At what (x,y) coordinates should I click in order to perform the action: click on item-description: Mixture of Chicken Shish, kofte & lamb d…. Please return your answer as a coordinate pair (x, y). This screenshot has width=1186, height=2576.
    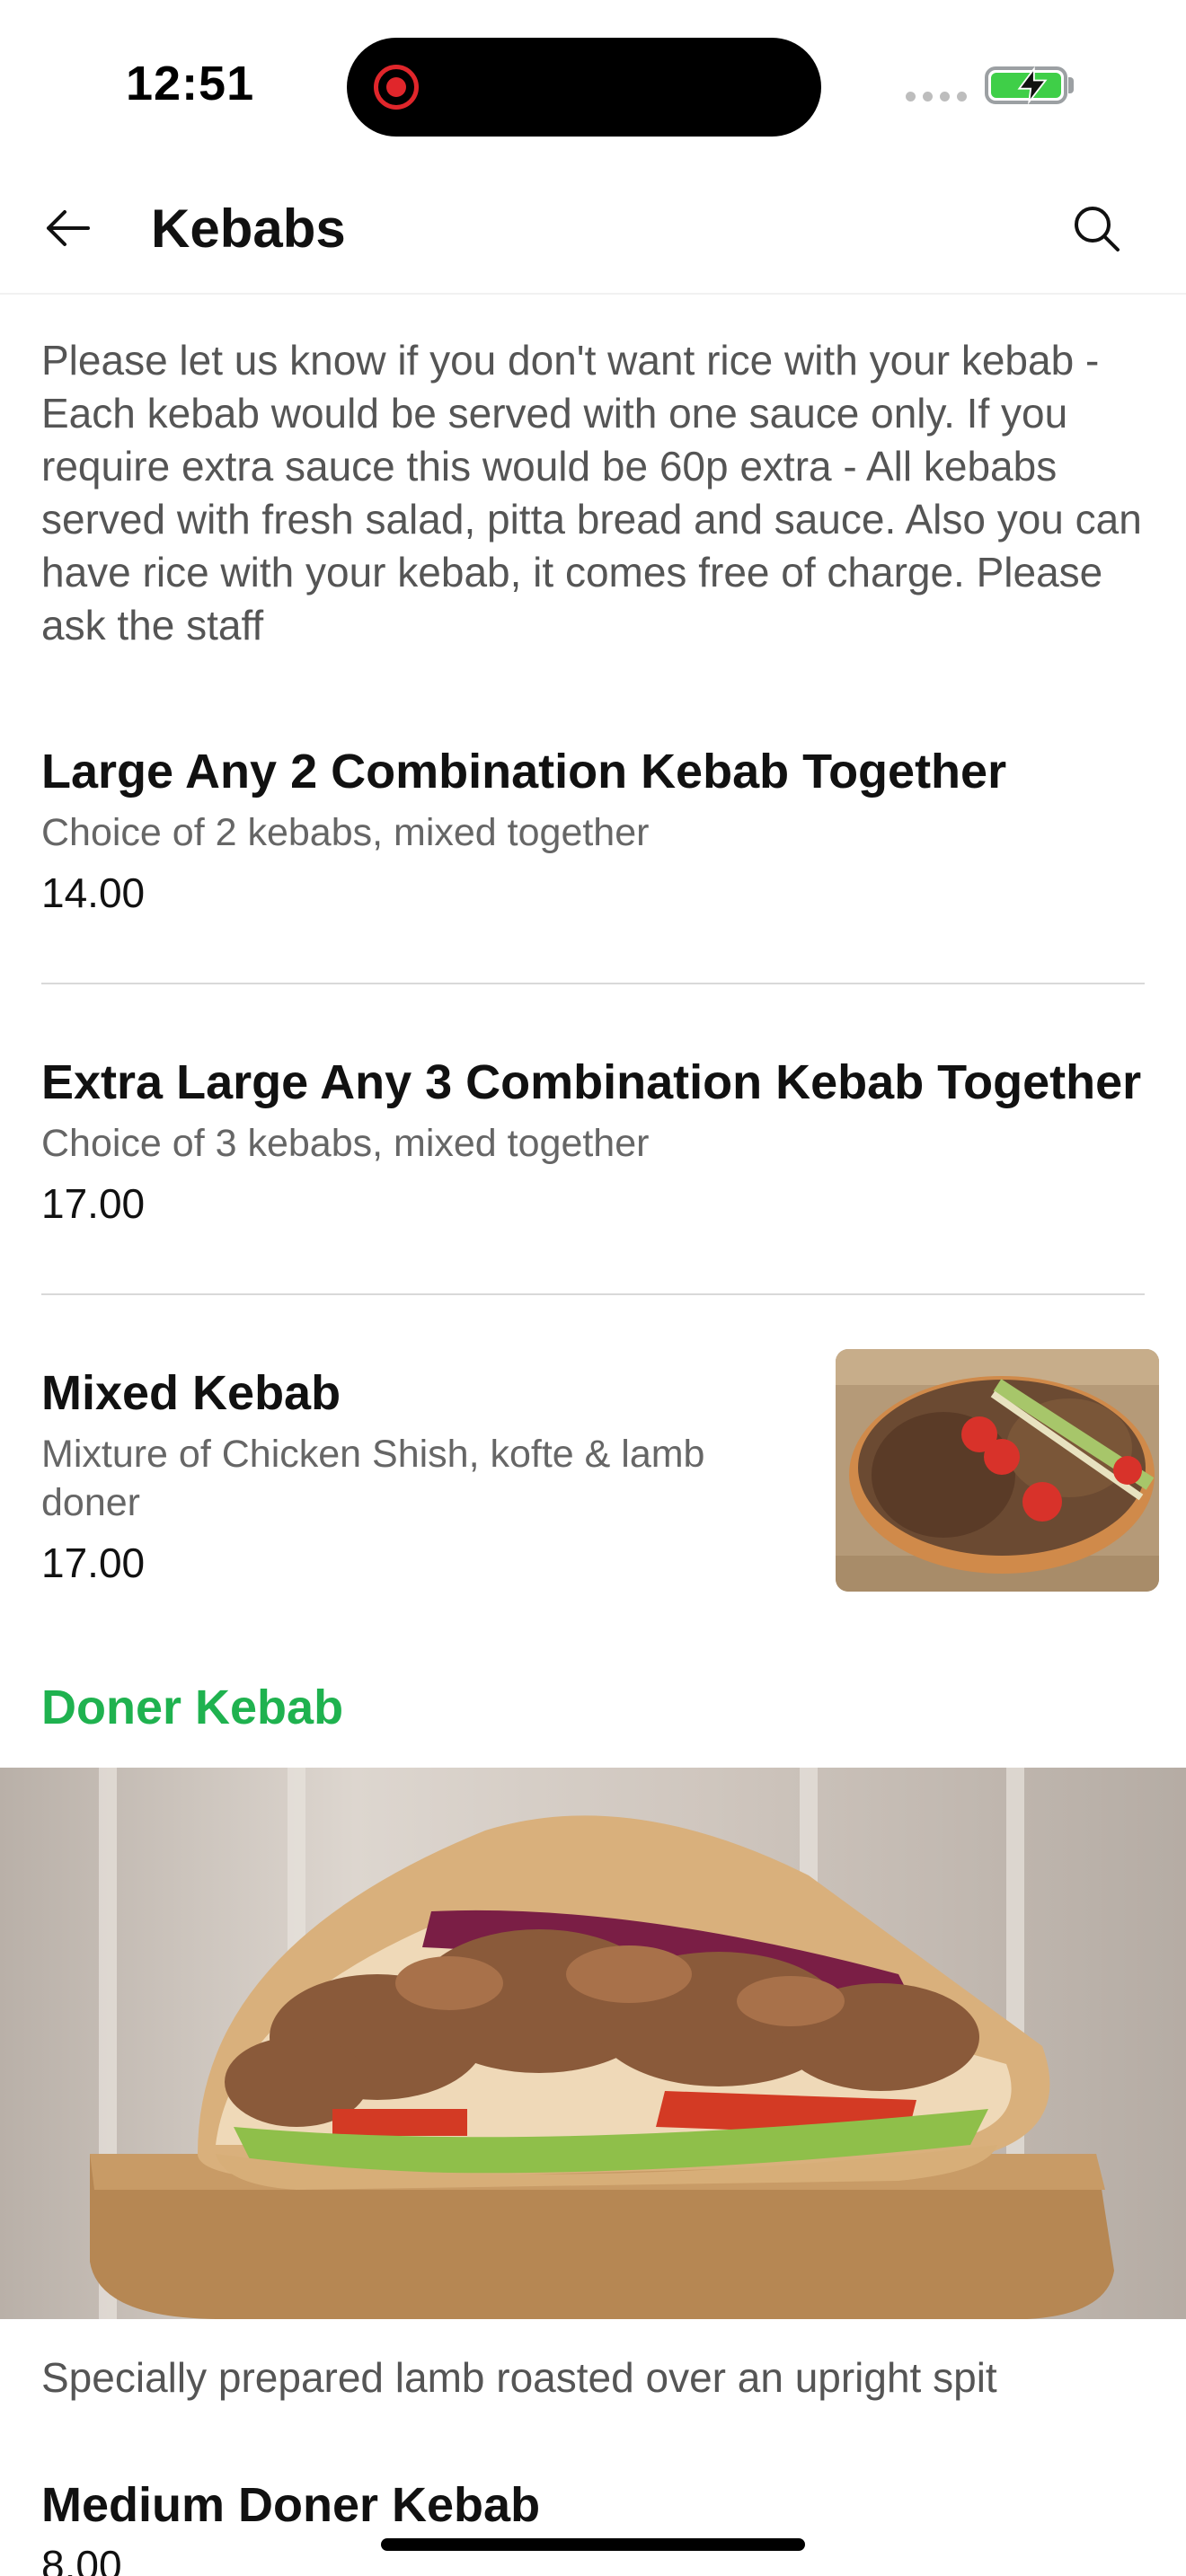
    Looking at the image, I should click on (373, 1478).